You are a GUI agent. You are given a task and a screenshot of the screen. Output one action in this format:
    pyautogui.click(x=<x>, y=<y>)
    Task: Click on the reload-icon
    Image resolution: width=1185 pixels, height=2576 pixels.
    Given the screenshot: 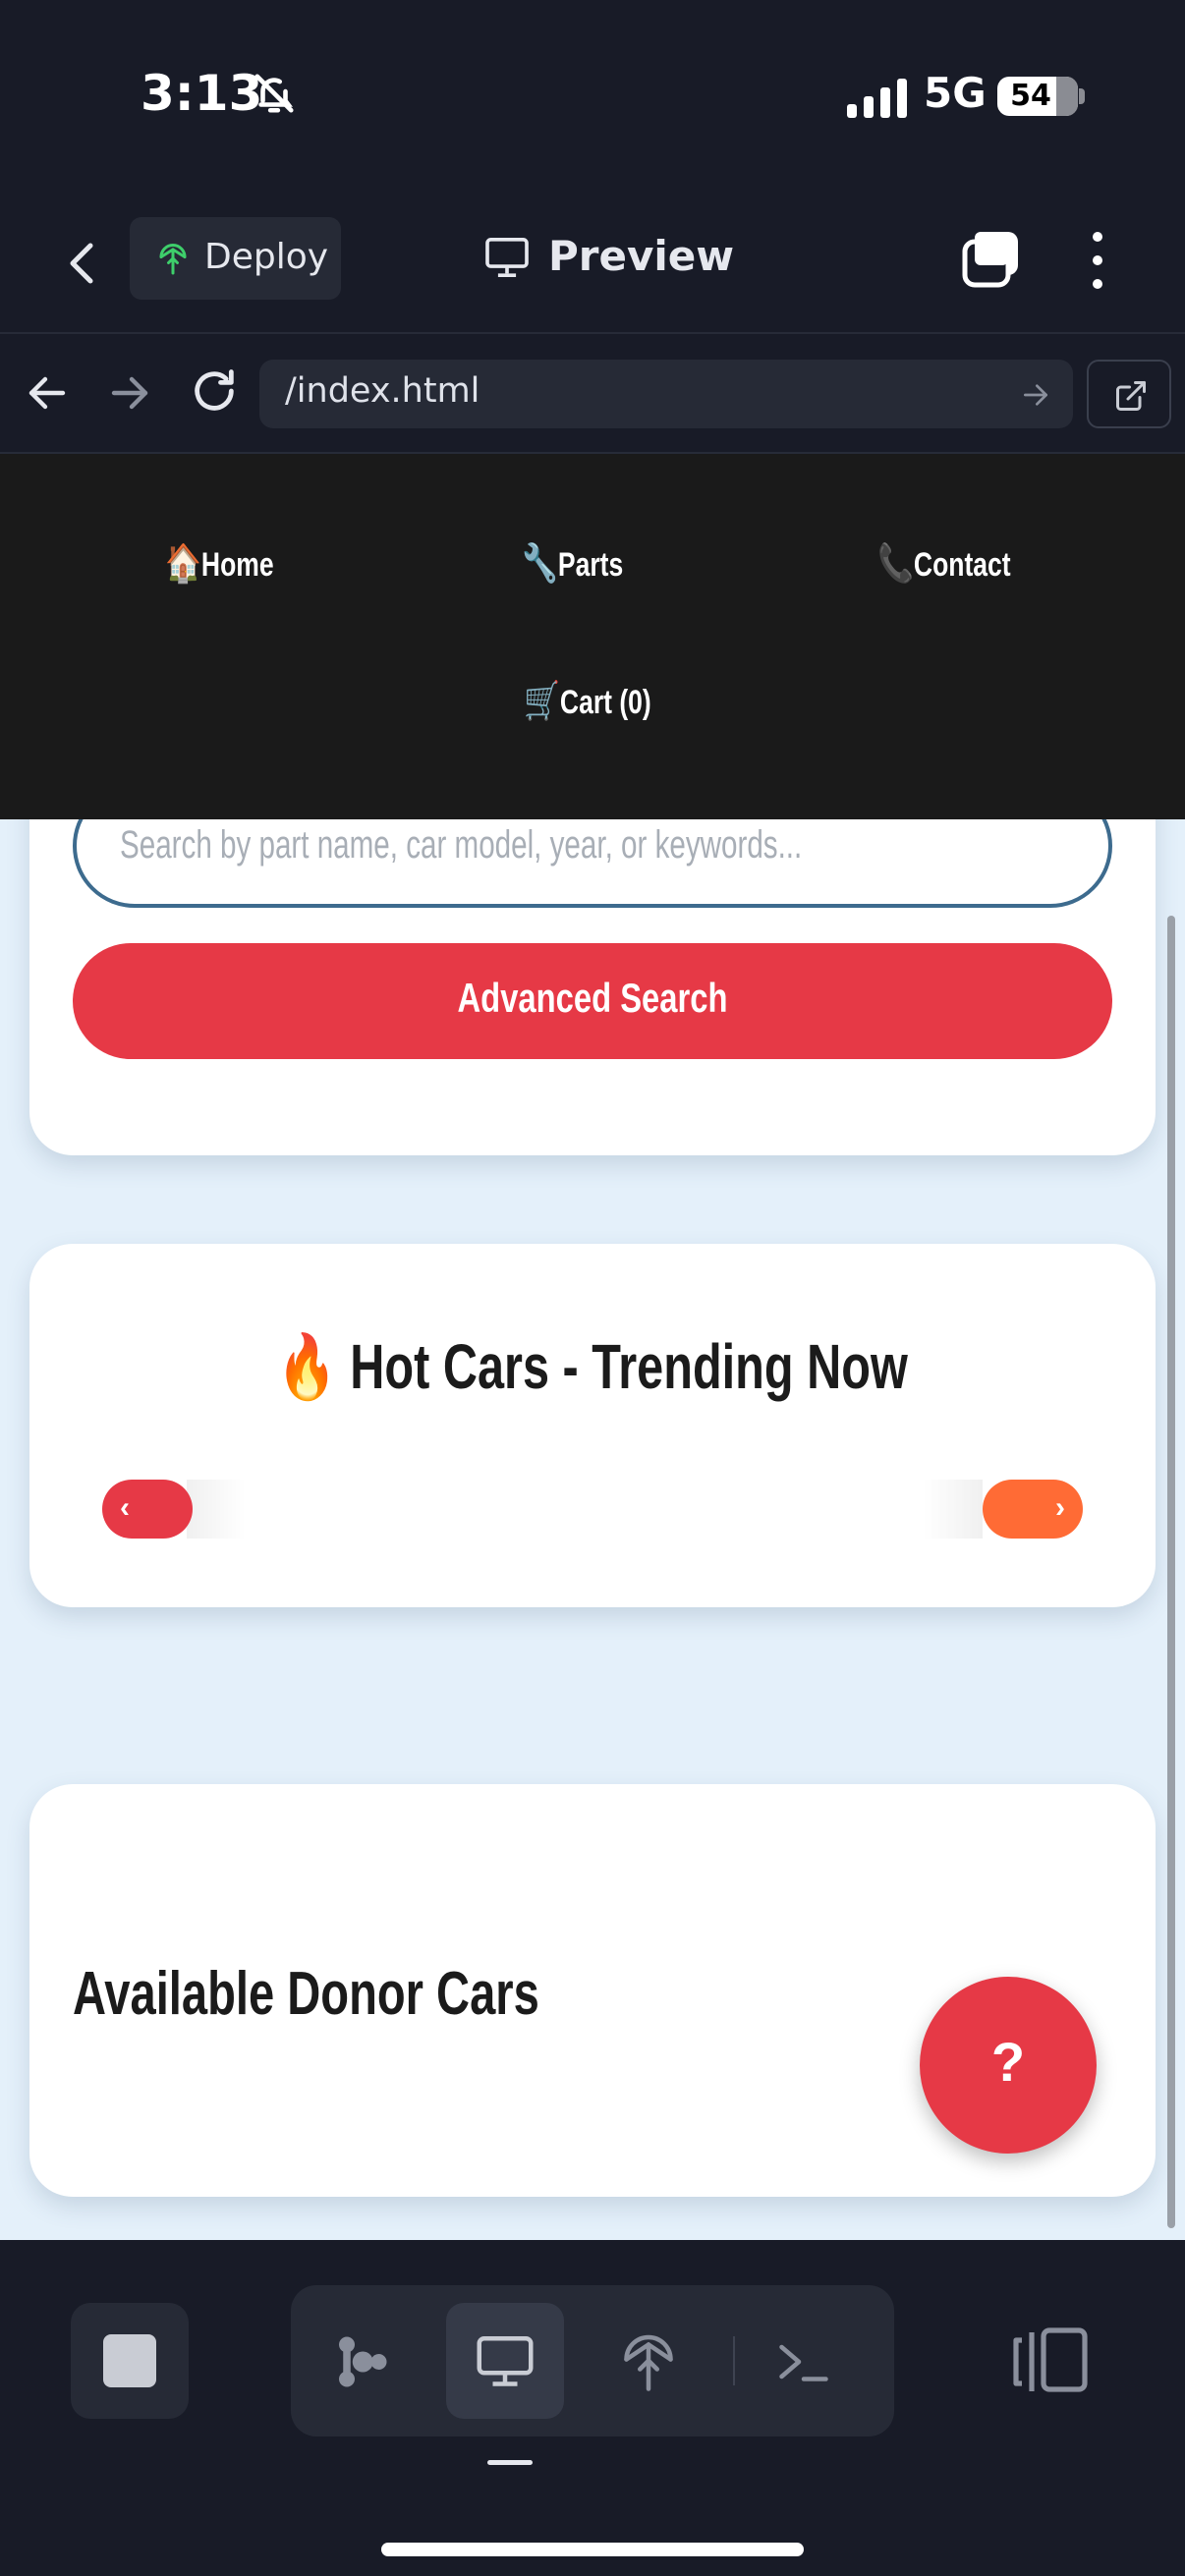 What is the action you would take?
    pyautogui.click(x=215, y=391)
    